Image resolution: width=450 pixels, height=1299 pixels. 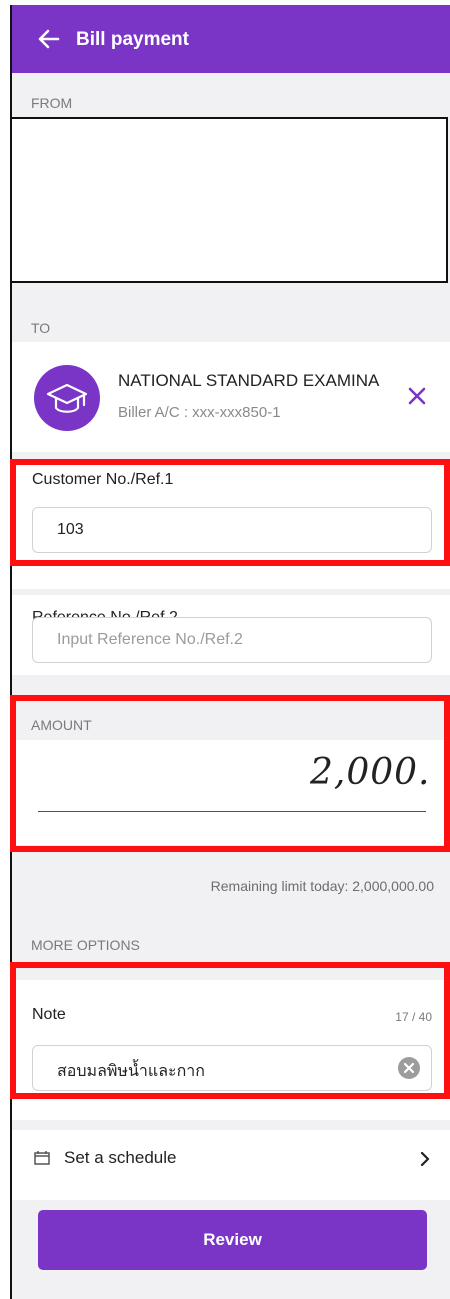 What do you see at coordinates (230, 773) in the screenshot?
I see `highlight-amount` at bounding box center [230, 773].